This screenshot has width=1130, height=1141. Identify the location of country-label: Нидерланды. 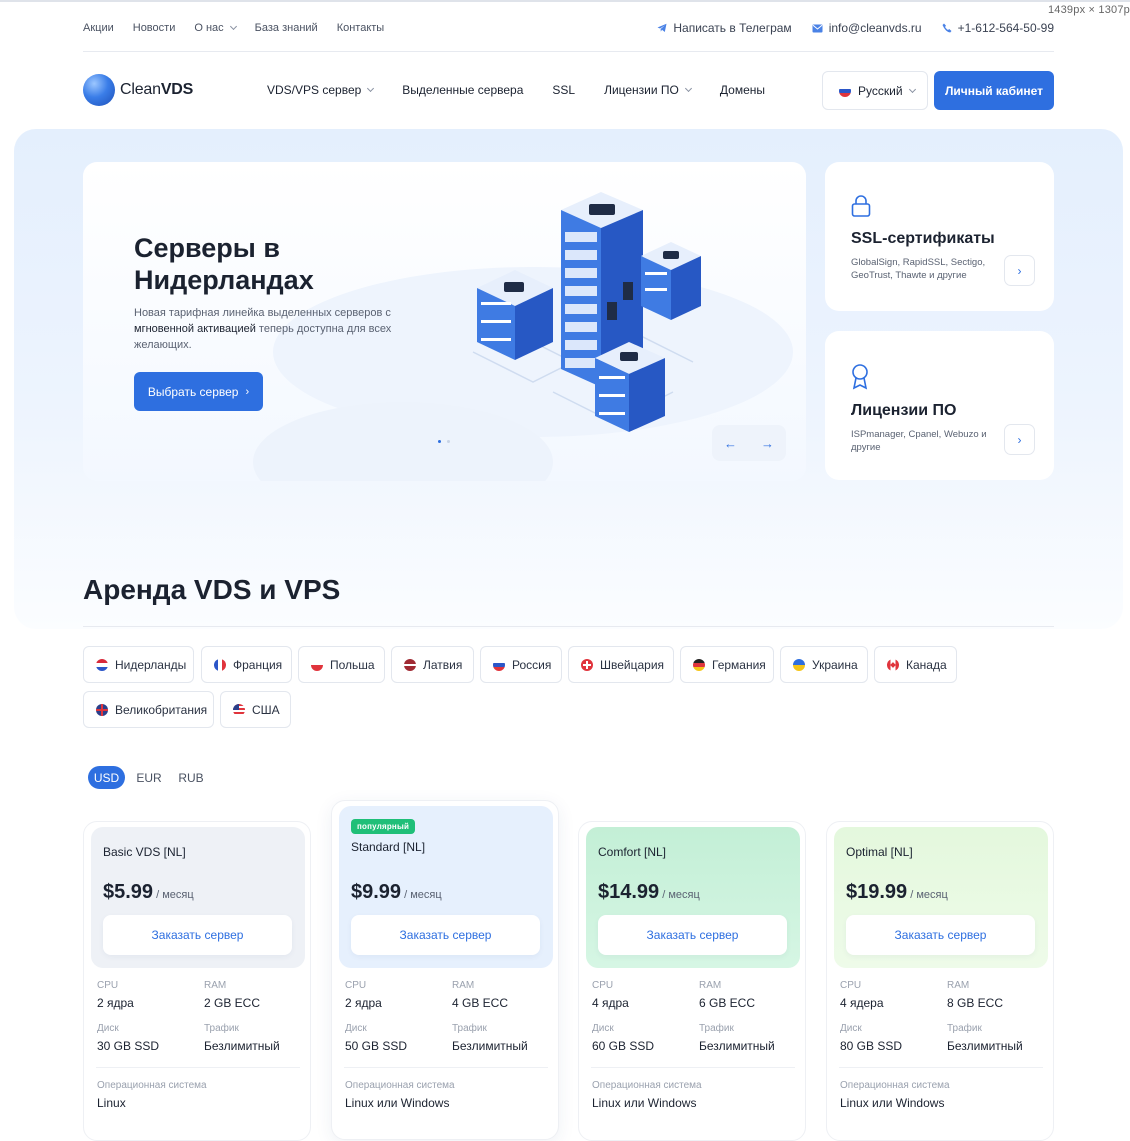
(151, 664).